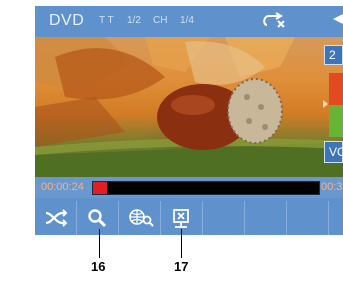 This screenshot has width=343, height=281. I want to click on side-vo-box: VO, so click(333, 152).